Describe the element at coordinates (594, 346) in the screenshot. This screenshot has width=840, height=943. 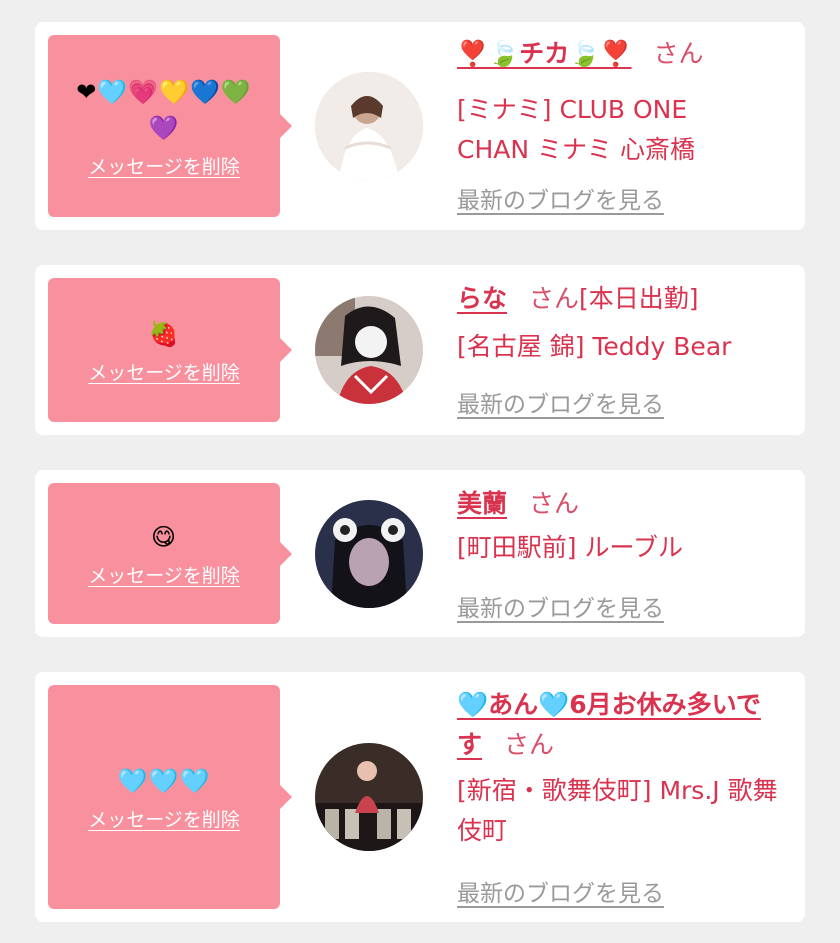
I see `shop-name: [名古屋 錦] Teddy Bear` at that location.